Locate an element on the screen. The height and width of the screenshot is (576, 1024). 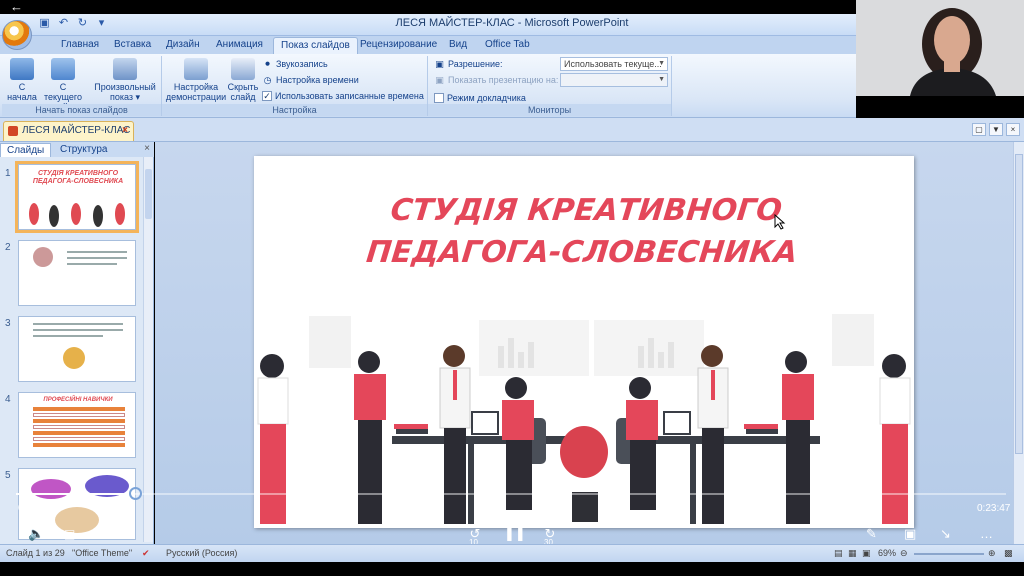
tab-list-icon: ▼ is located at coordinates (996, 129).